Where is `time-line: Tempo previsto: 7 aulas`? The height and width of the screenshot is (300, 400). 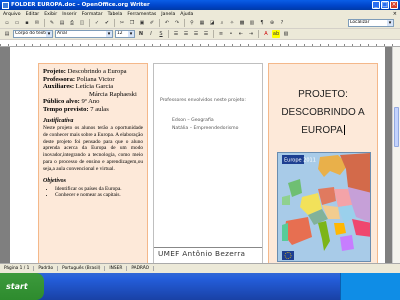 time-line: Tempo previsto: 7 aulas is located at coordinates (76, 109).